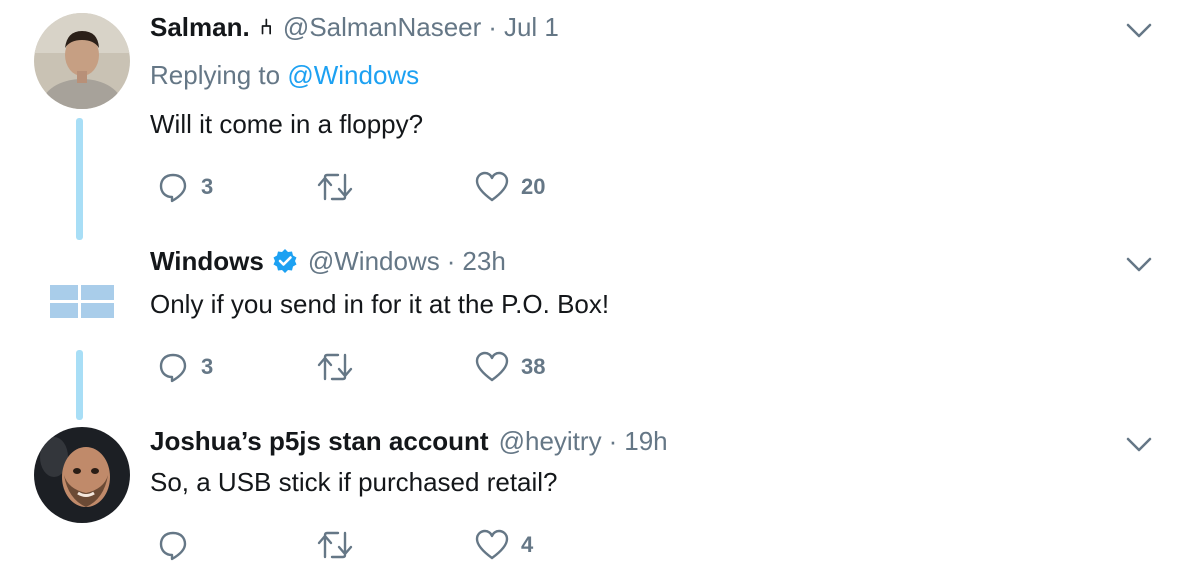  I want to click on name-badge: ⑃, so click(266, 26).